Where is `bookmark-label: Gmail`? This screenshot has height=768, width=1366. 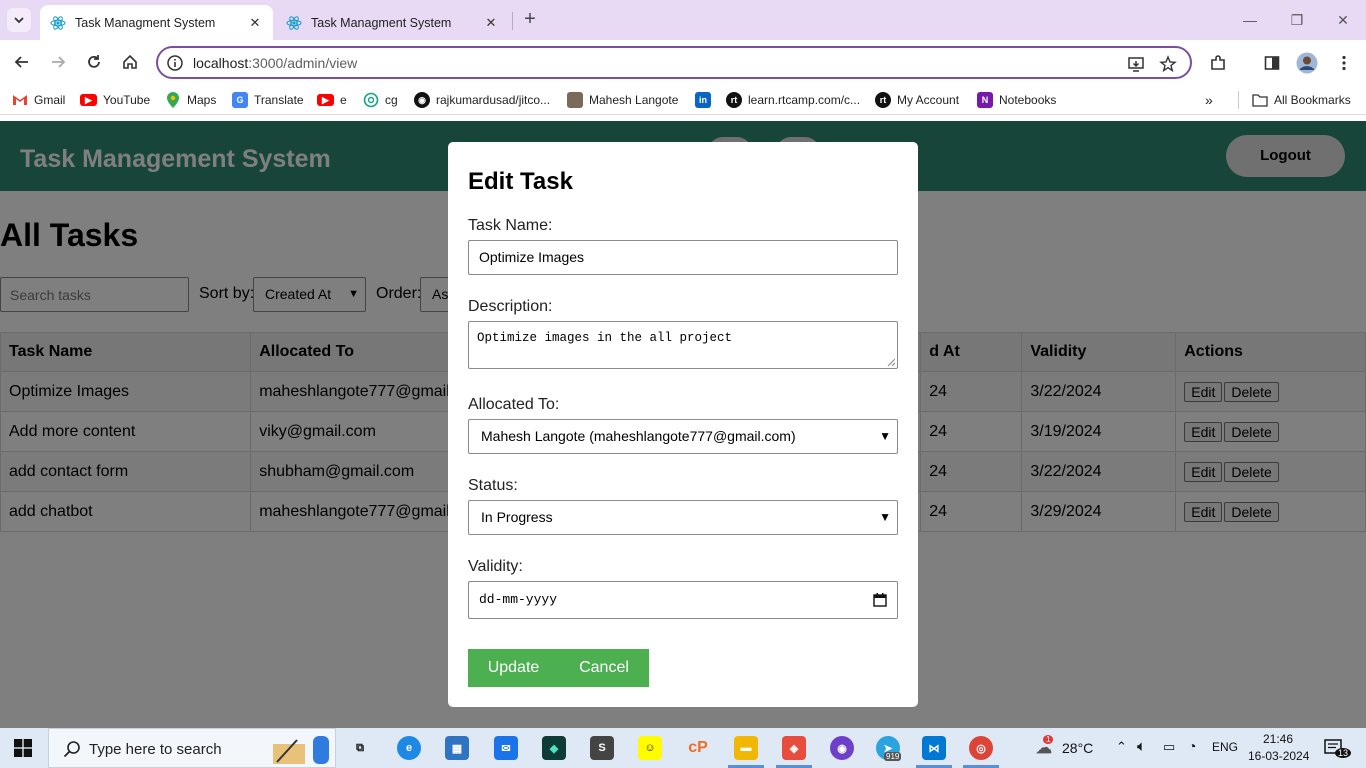
bookmark-label: Gmail is located at coordinates (50, 100).